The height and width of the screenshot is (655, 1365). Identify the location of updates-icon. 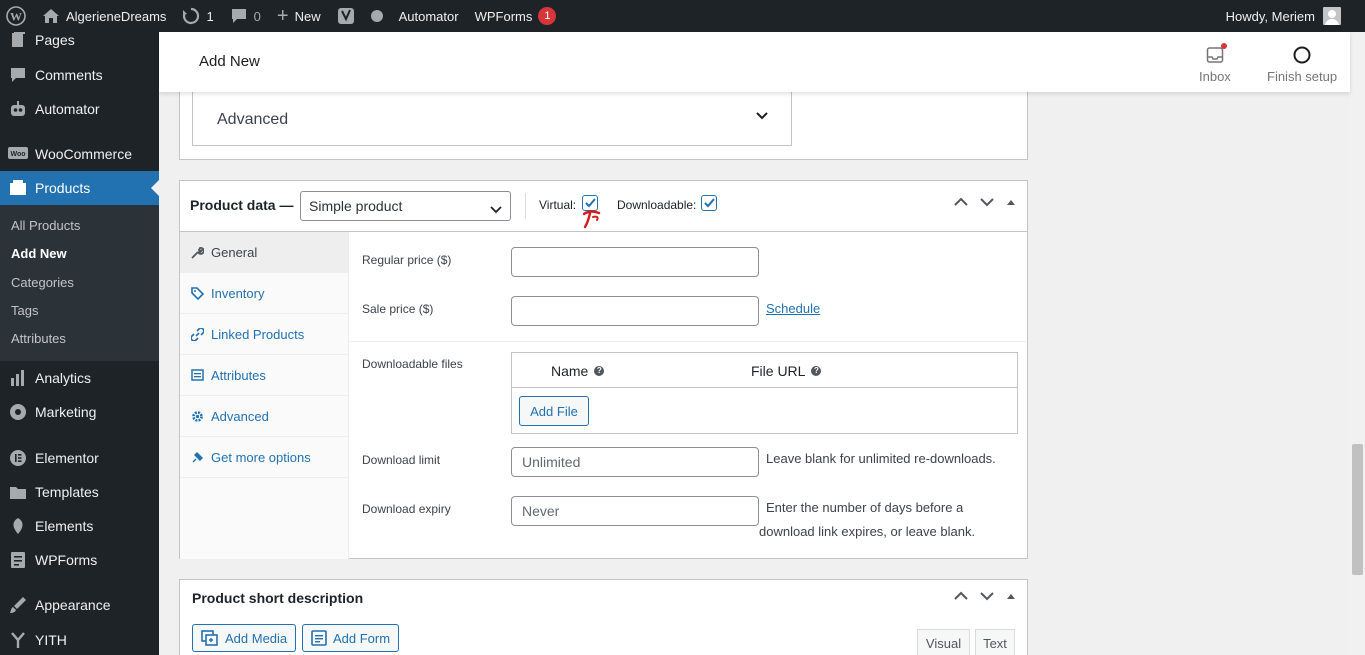
(191, 16).